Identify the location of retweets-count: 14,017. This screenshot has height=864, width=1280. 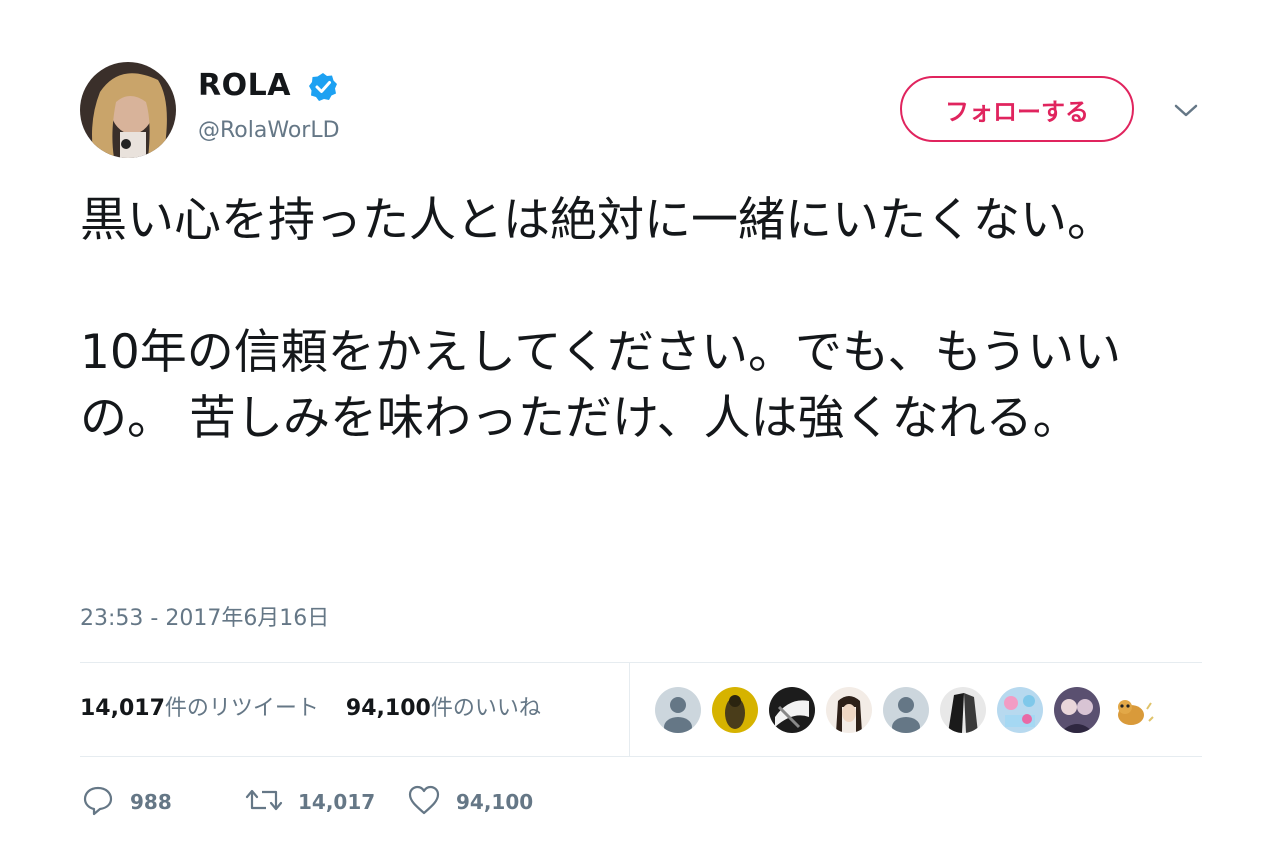
(122, 708).